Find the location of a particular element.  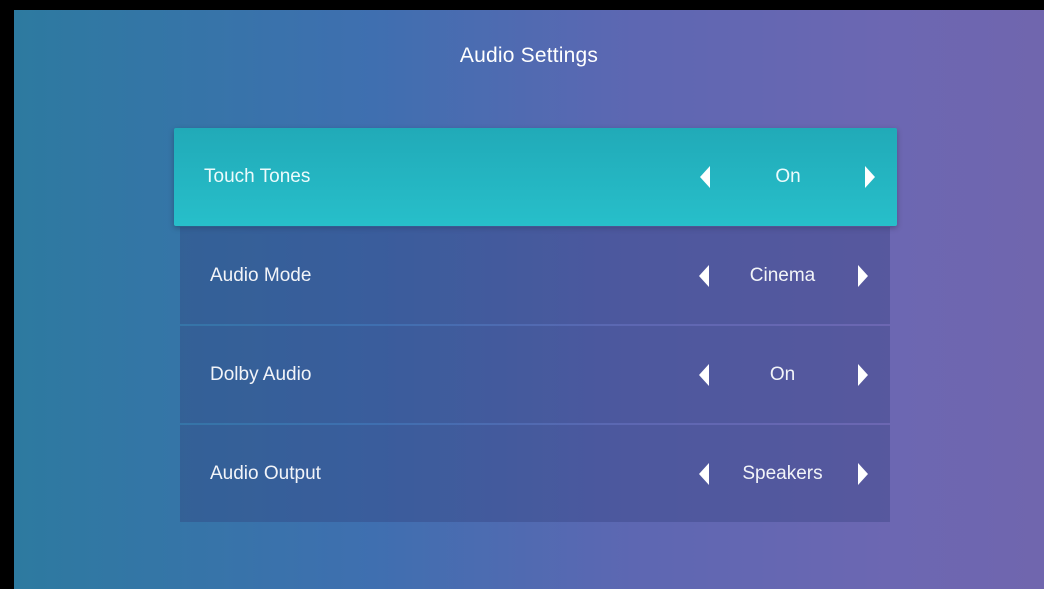

menu-item-audio-mode: Audio Mode Cinema is located at coordinates (535, 275).